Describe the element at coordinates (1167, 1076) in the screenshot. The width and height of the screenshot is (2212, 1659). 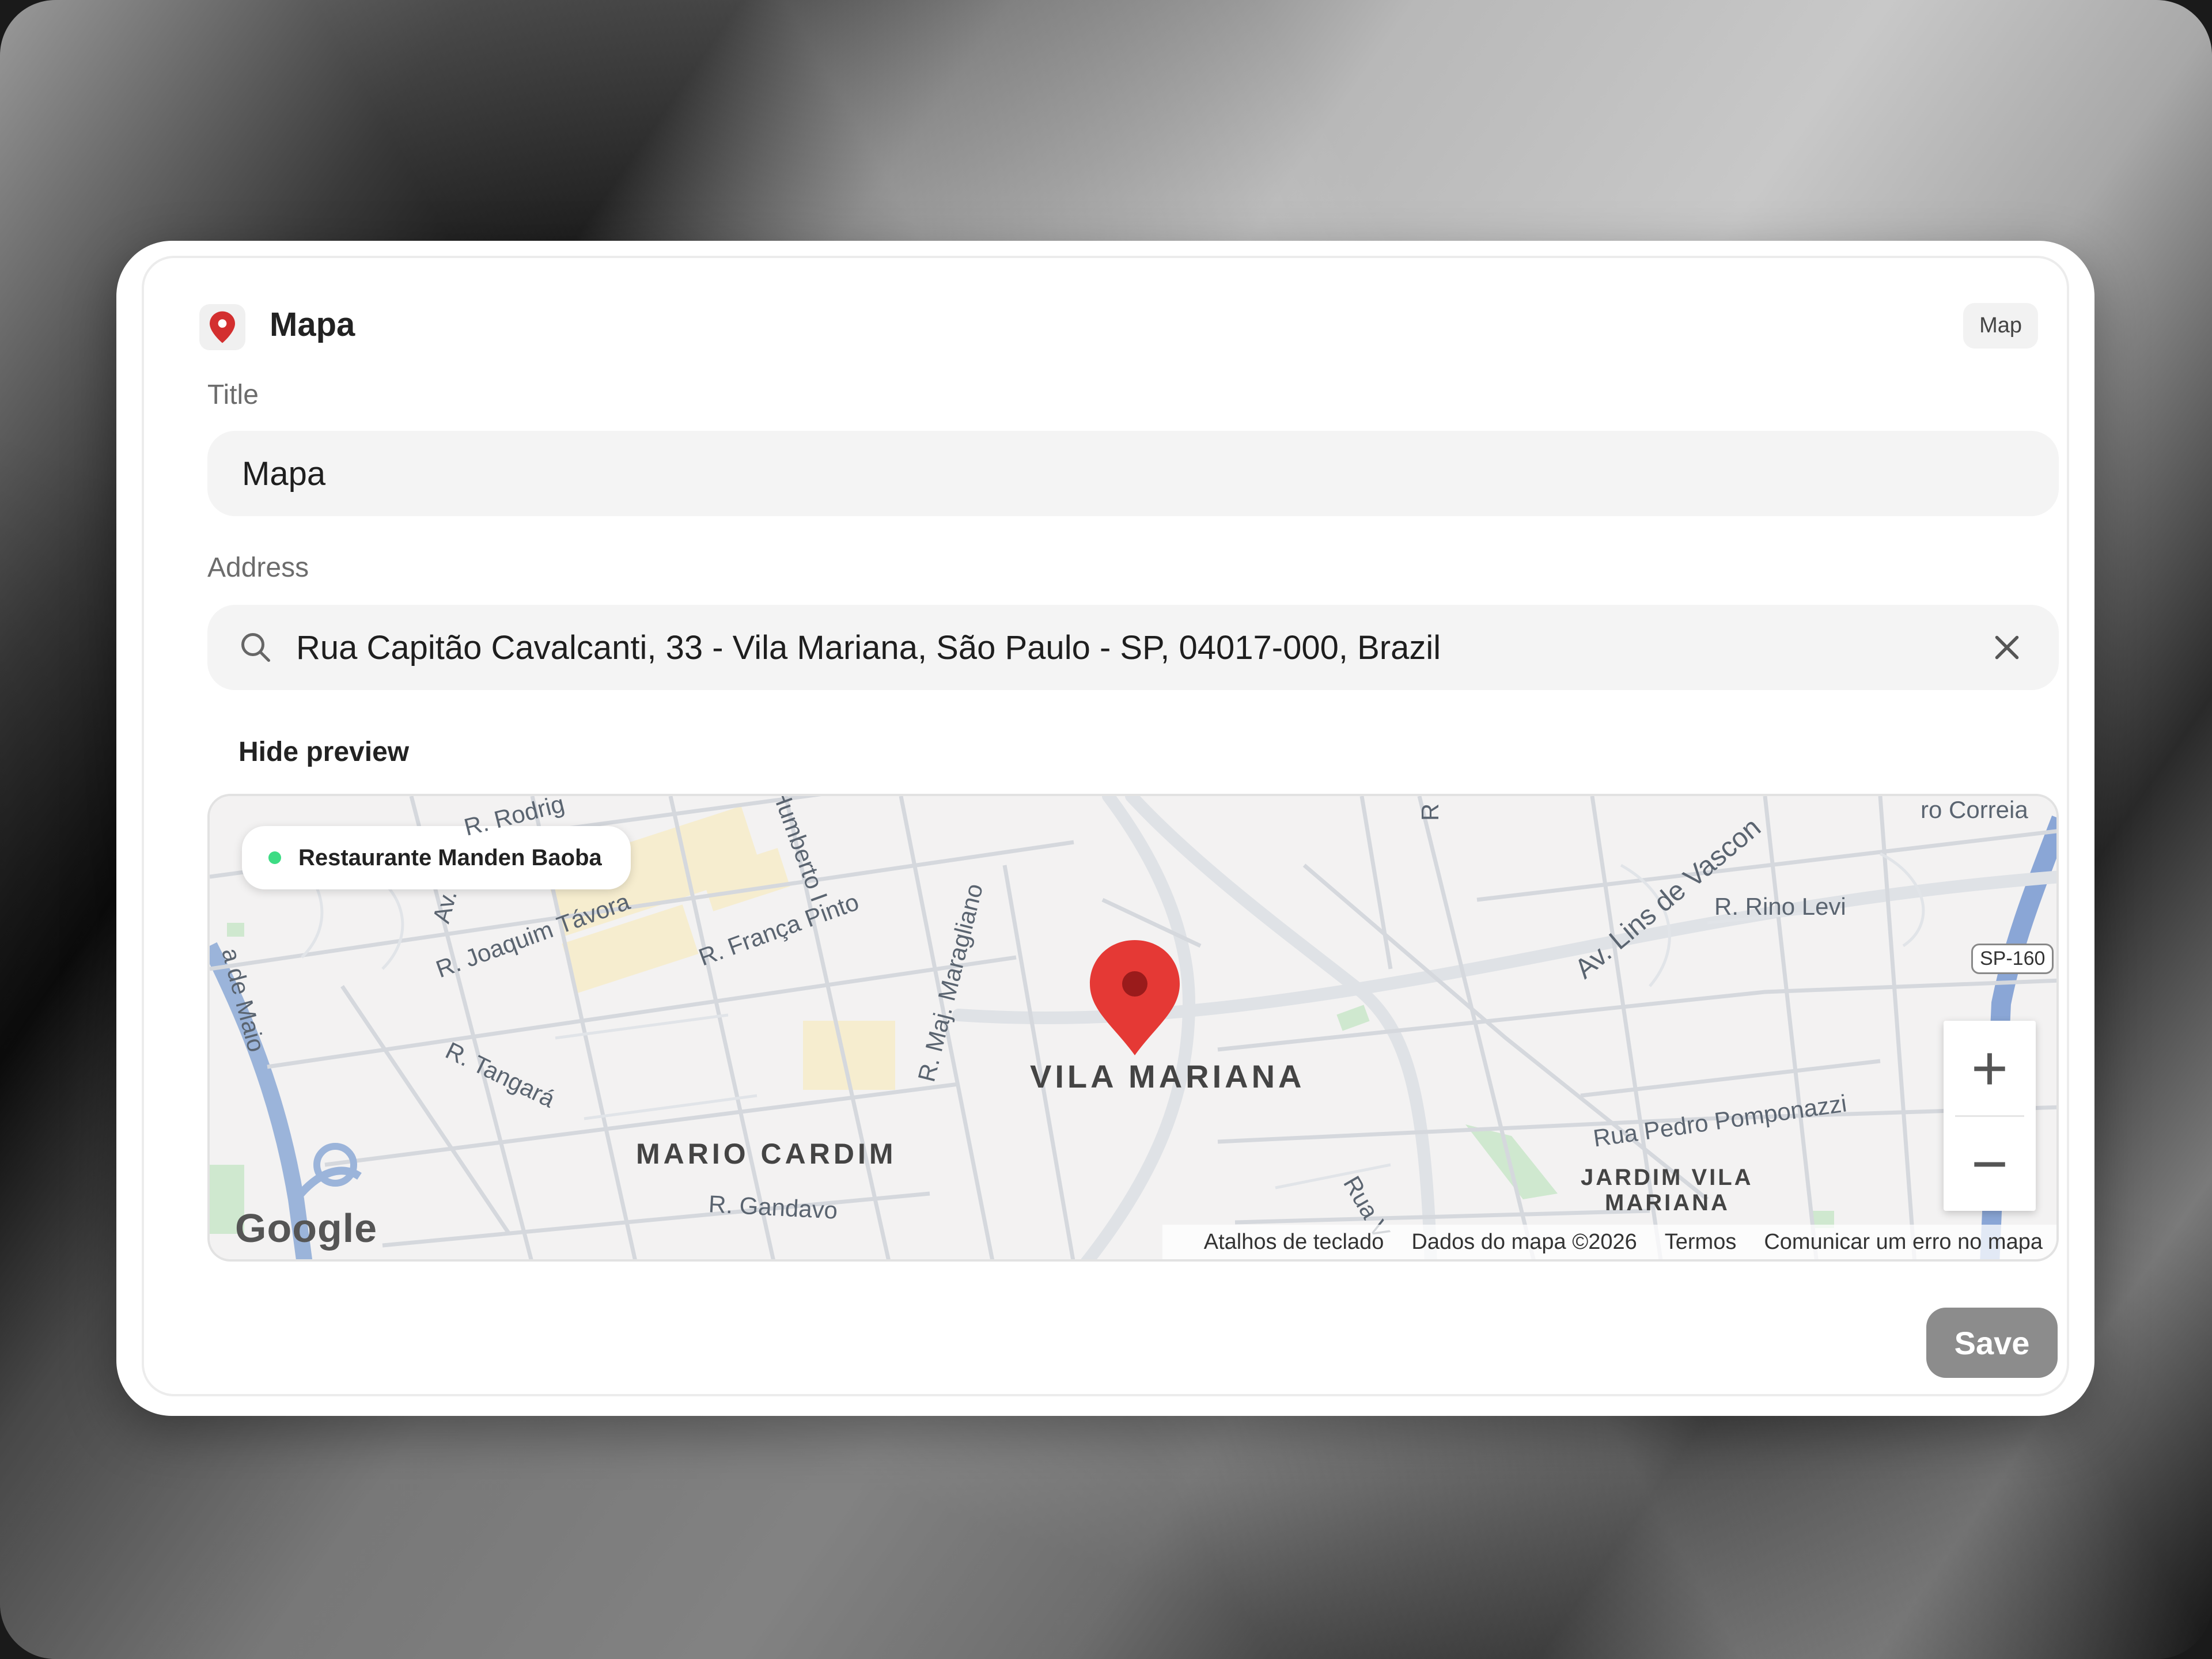
I see `district-label-vila-mariana: VILA MARIANA` at that location.